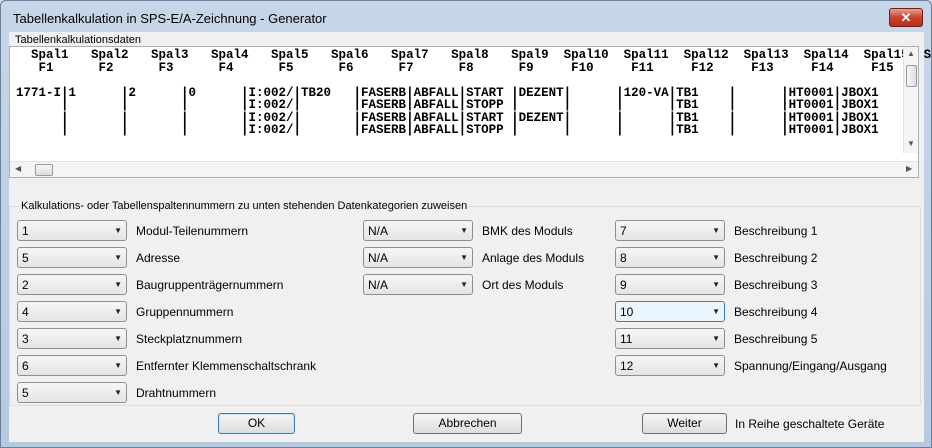  I want to click on scroll-down-icon: ▼, so click(911, 143).